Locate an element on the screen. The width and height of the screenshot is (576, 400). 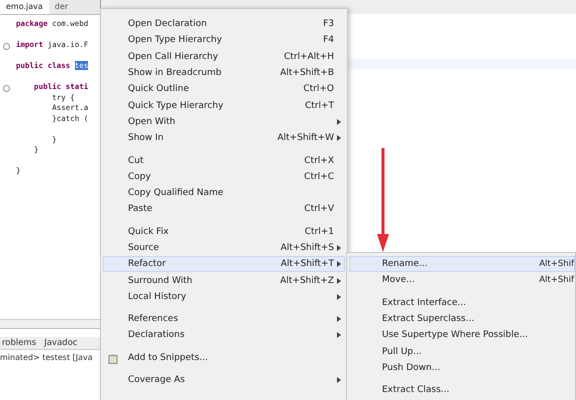
menu-item: Open Call Hierarchy Ctrl+Alt+H is located at coordinates (224, 56).